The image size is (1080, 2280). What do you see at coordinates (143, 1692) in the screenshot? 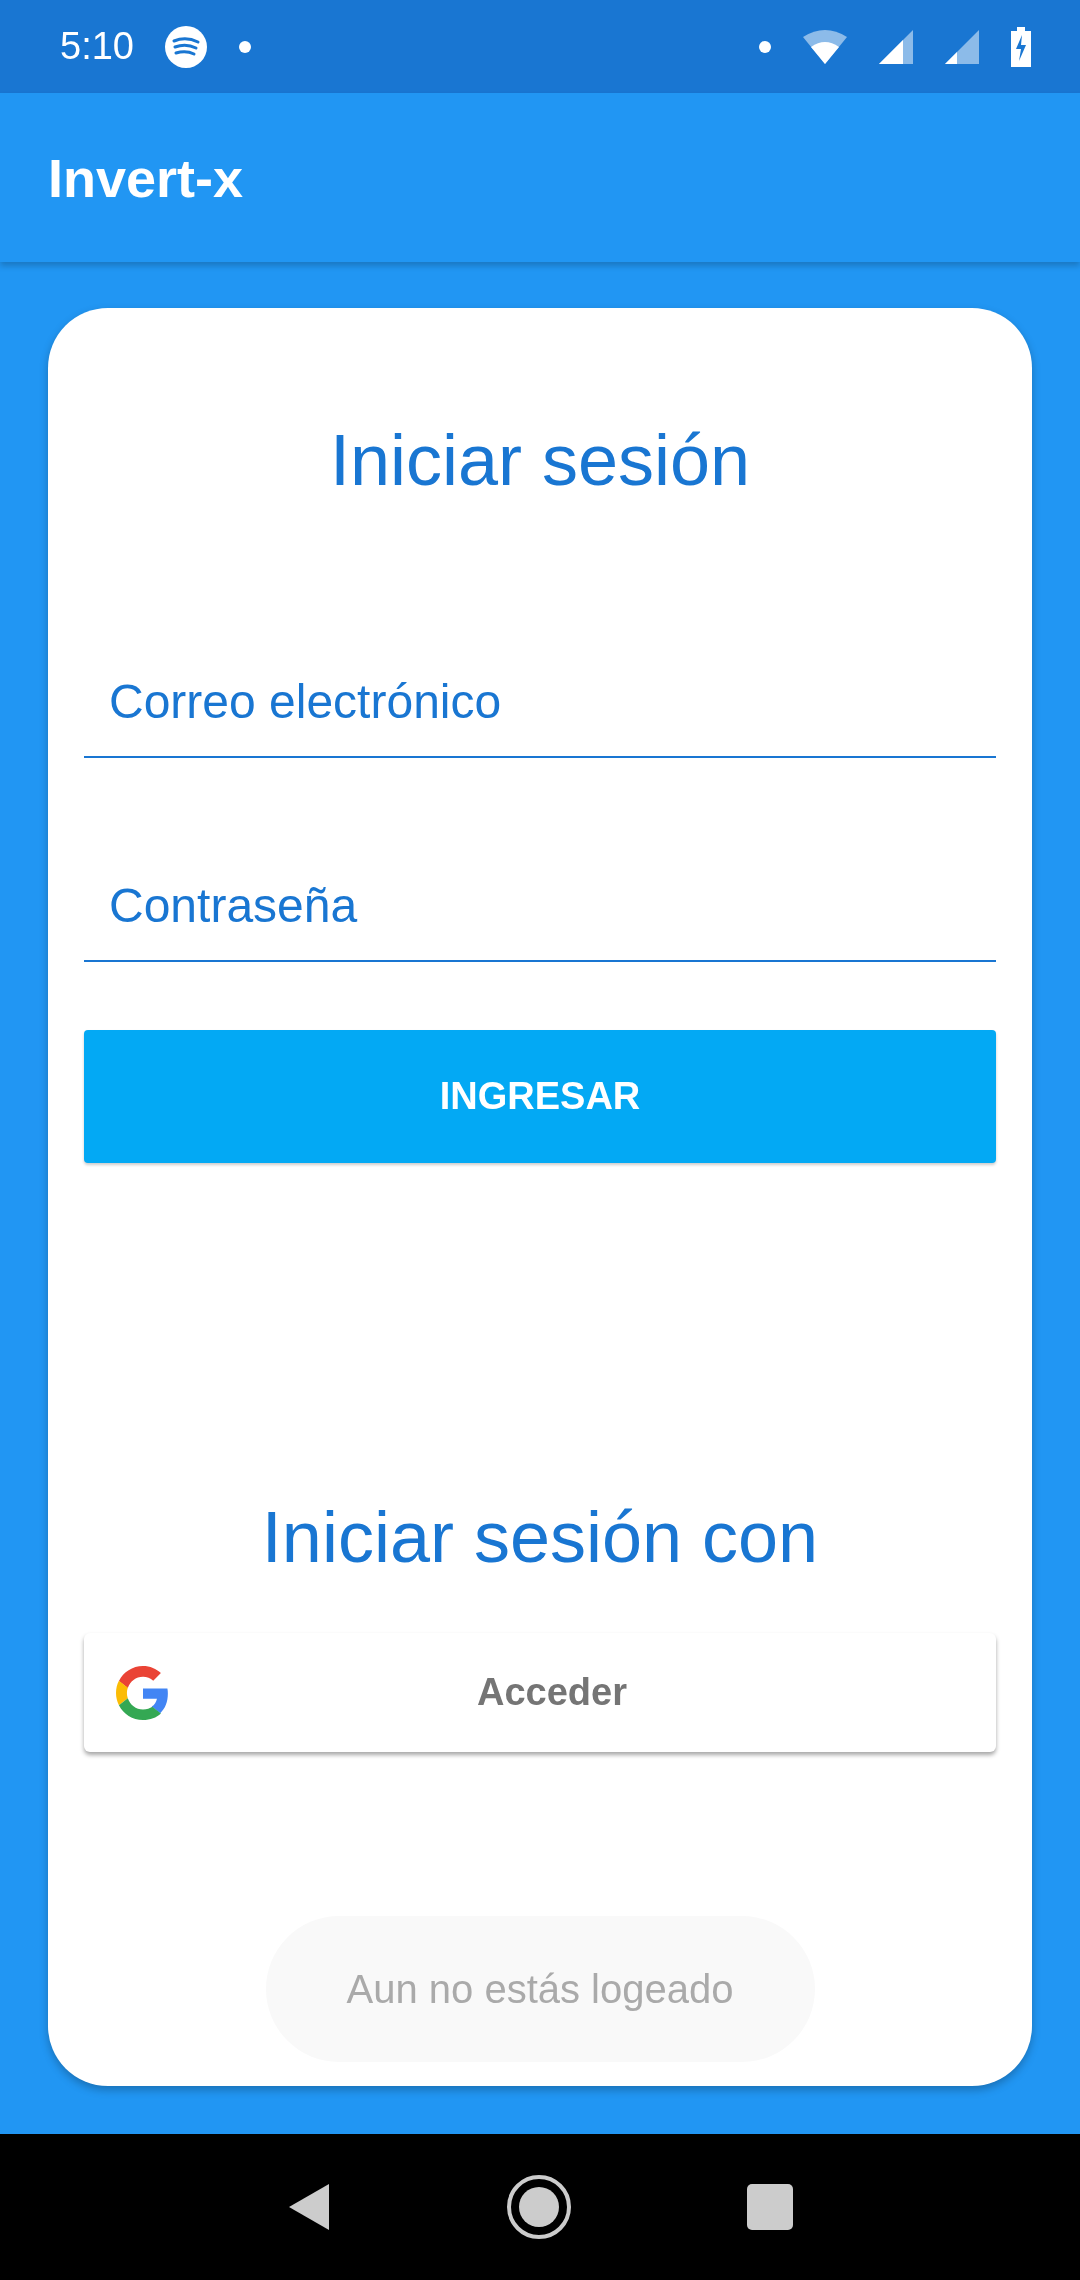
I see `google-logo-icon` at bounding box center [143, 1692].